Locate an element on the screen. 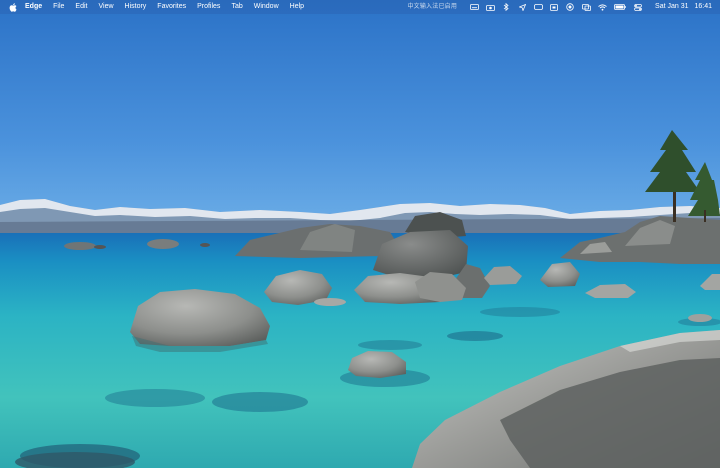 The width and height of the screenshot is (720, 468). menu-app-name: Edge is located at coordinates (33, 7).